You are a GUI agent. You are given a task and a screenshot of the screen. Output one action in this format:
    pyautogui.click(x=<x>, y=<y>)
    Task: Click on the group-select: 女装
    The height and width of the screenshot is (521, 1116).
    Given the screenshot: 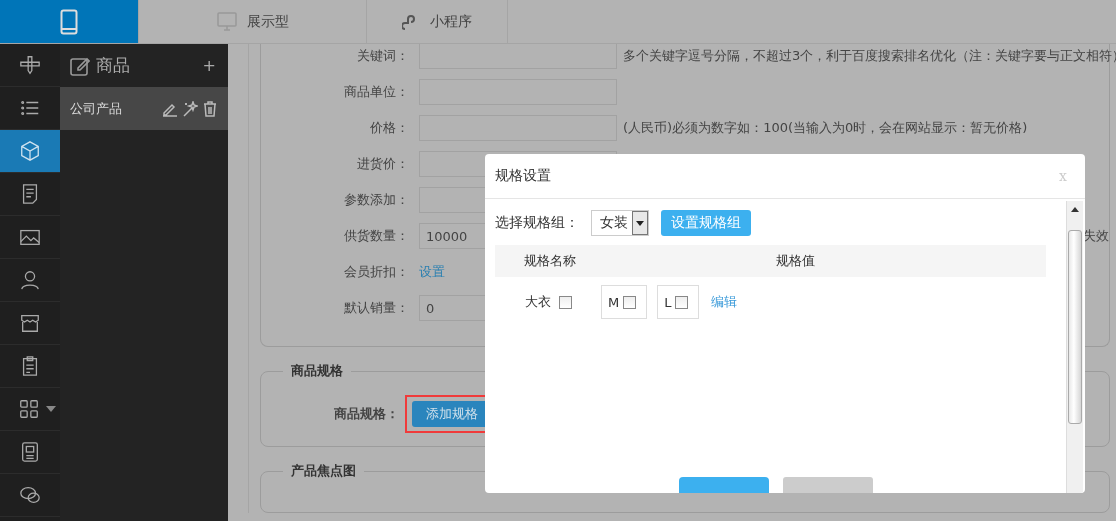 What is the action you would take?
    pyautogui.click(x=620, y=223)
    